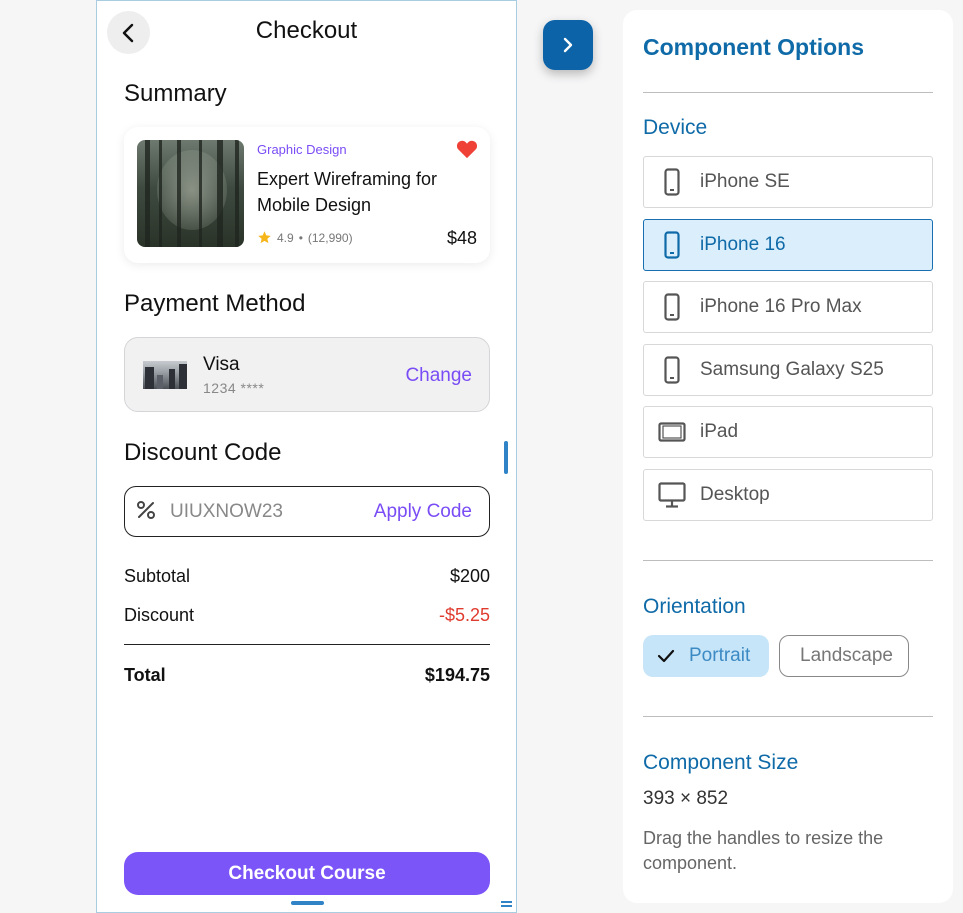  I want to click on payment-method-heading: Payment Method, so click(215, 303).